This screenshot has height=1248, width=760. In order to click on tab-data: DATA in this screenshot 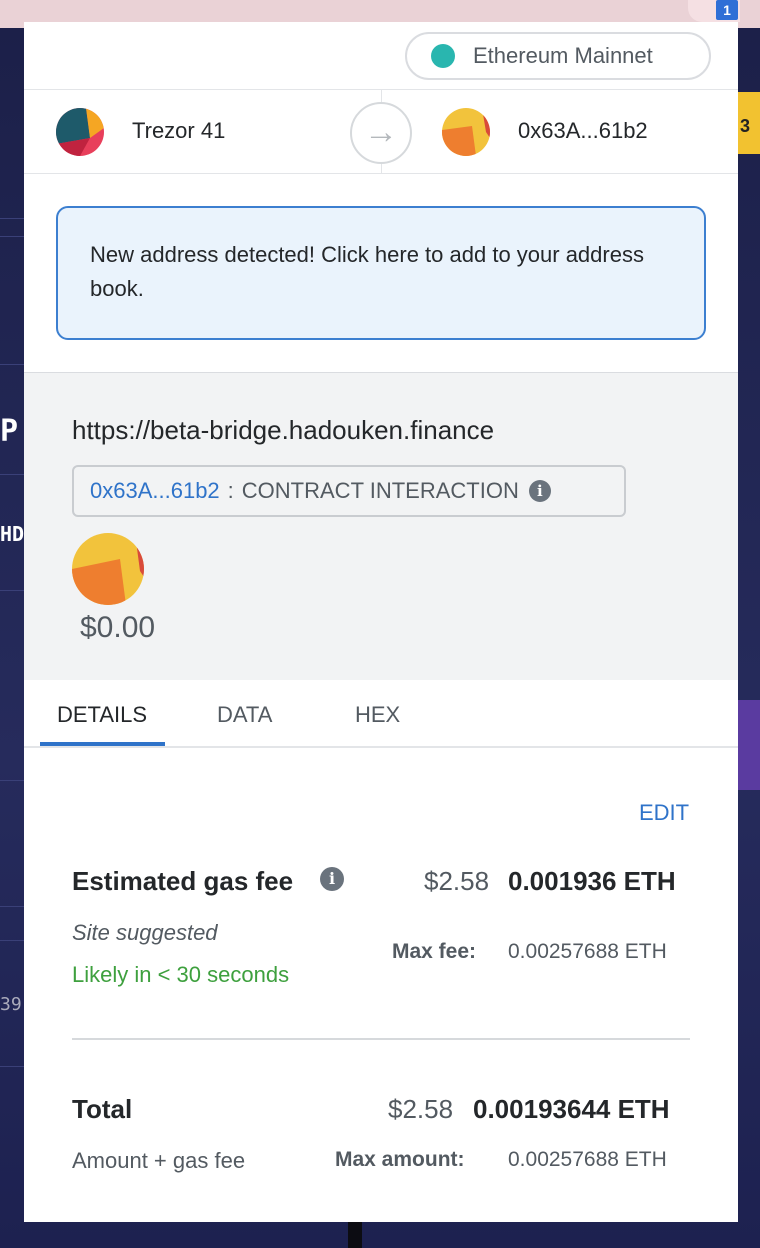, I will do `click(244, 715)`.